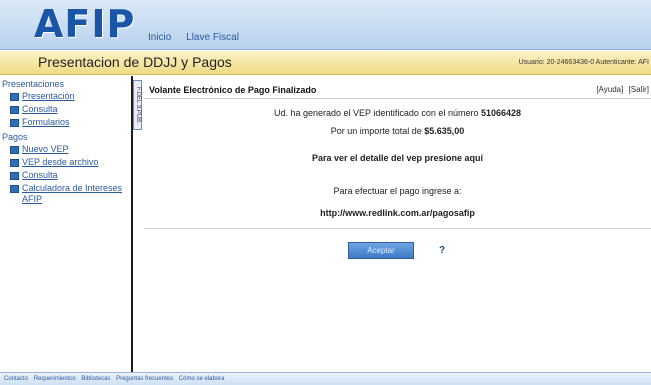 Image resolution: width=651 pixels, height=385 pixels. What do you see at coordinates (233, 90) in the screenshot?
I see `vep-title: Volante Electrónico de Pago Finalizado` at bounding box center [233, 90].